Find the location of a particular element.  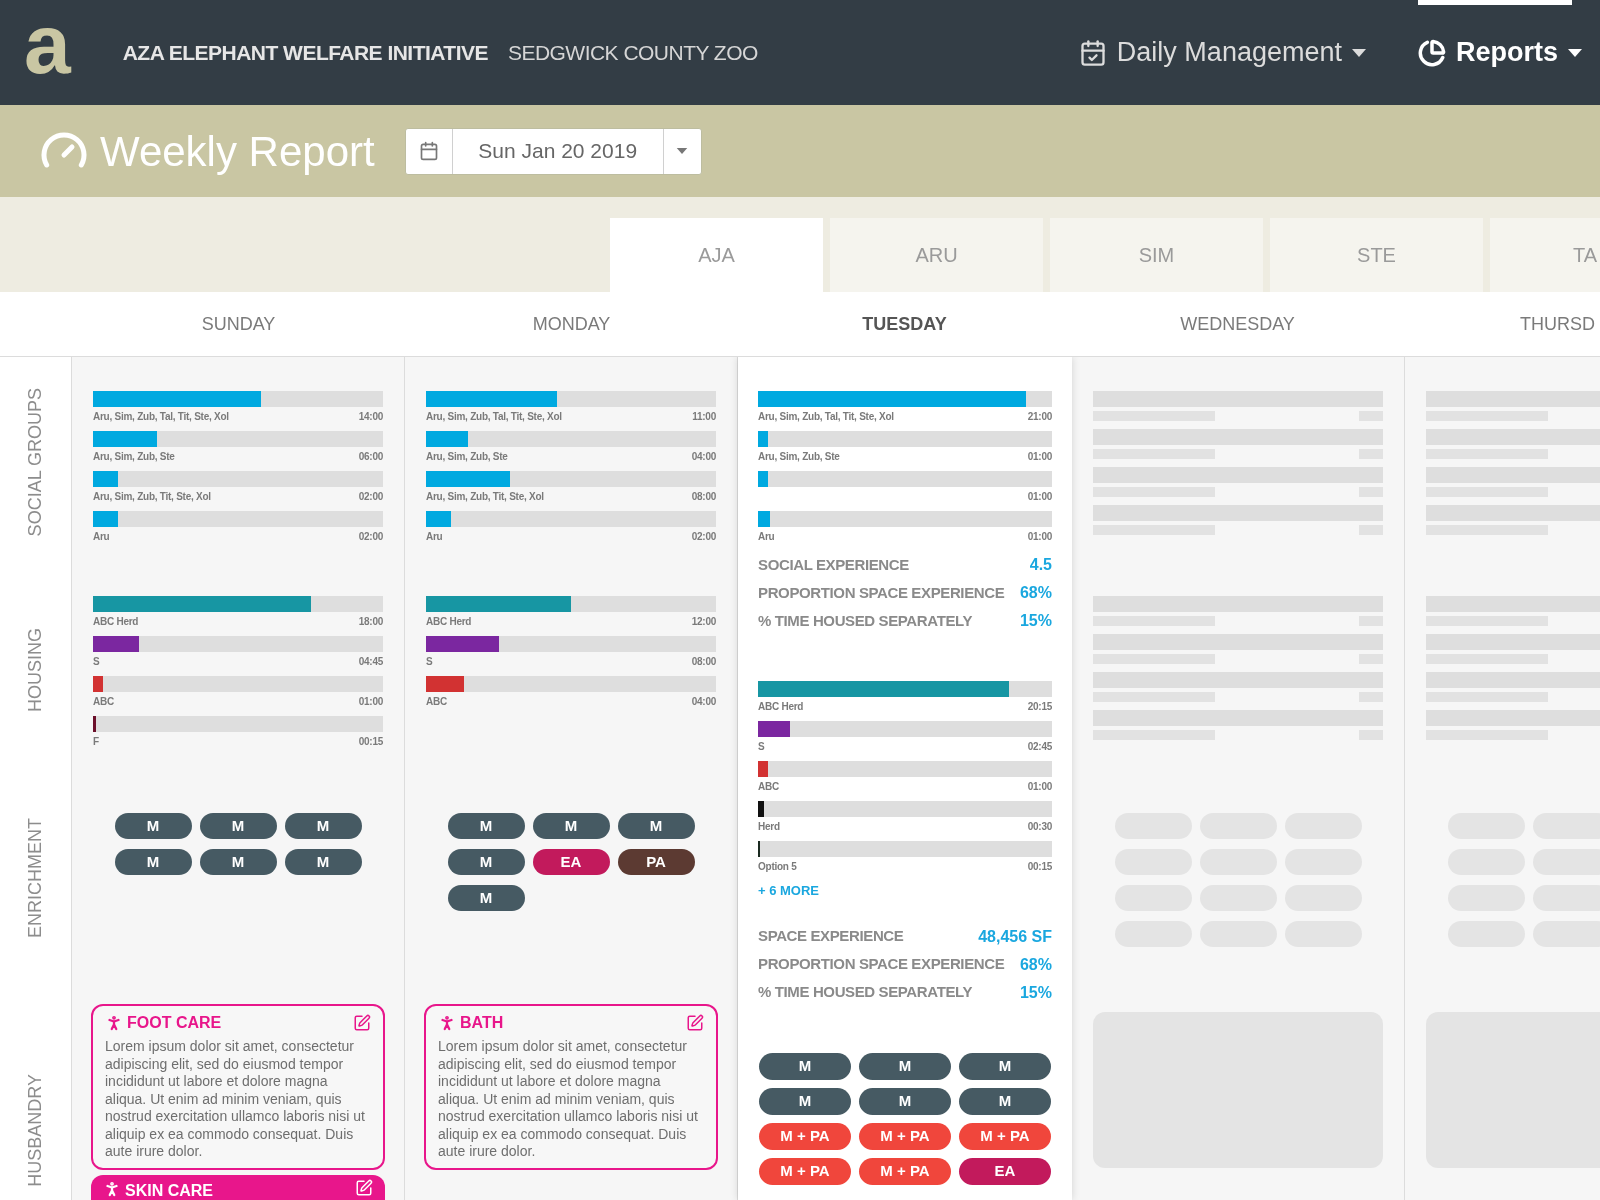

duration-label: 06:00 is located at coordinates (370, 456).